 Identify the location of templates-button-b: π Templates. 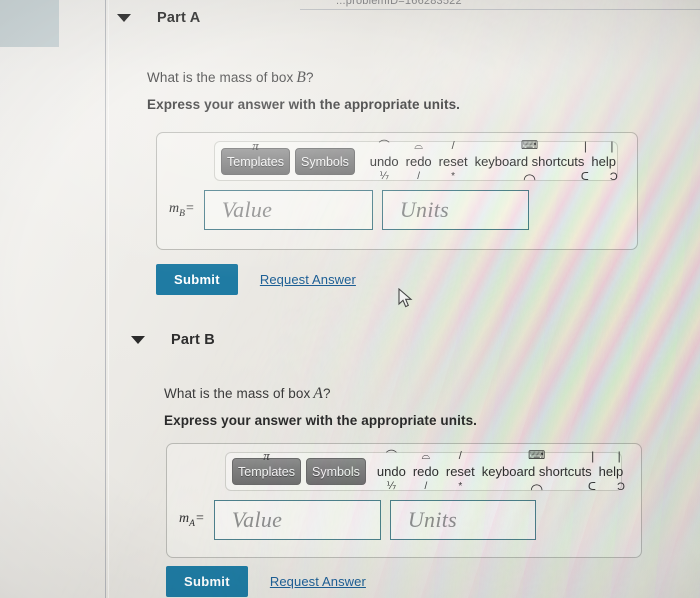
(266, 466).